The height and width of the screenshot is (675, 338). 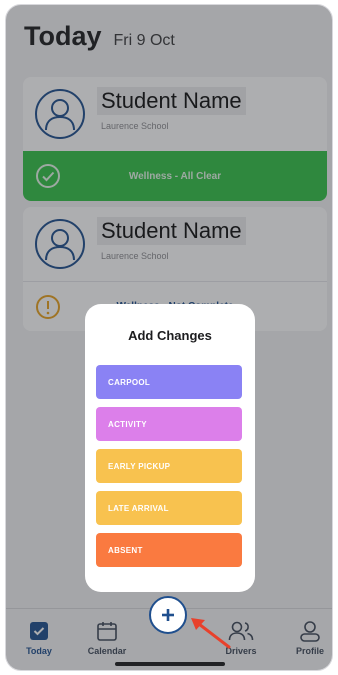 I want to click on annotation-arrow-icon, so click(x=211, y=633).